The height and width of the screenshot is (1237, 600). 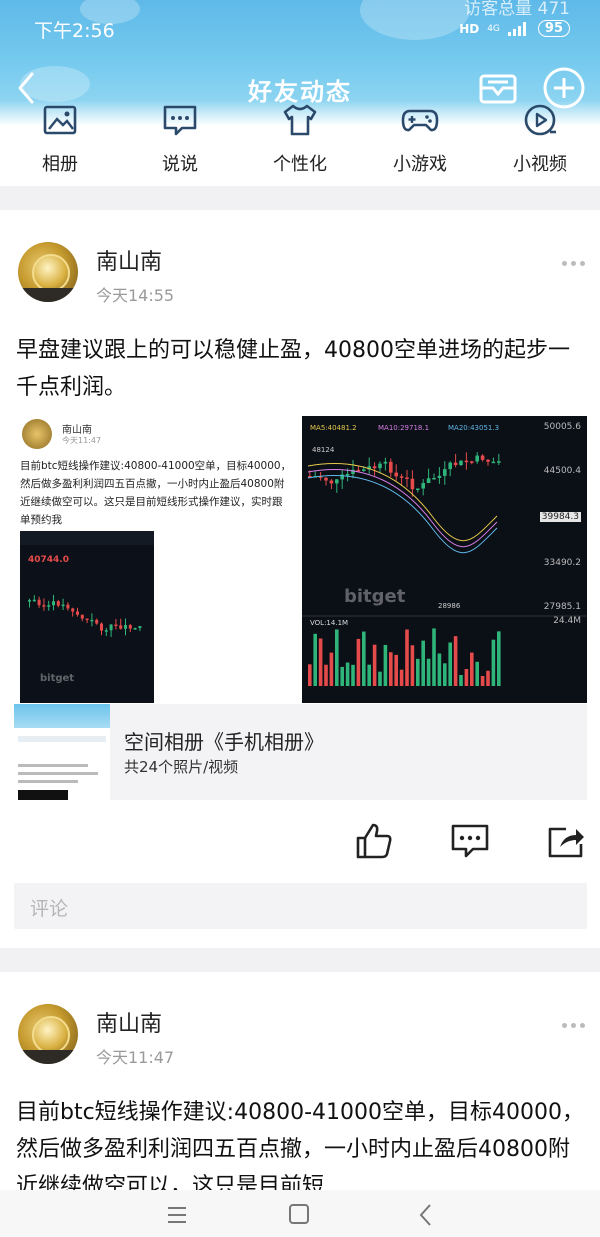 I want to click on quick-menu-label: 个性化, so click(x=300, y=164).